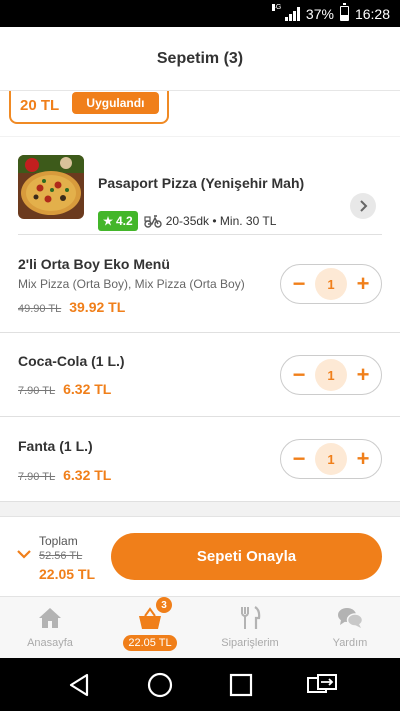 The image size is (400, 711). I want to click on signal-icon: 4G, so click(285, 12).